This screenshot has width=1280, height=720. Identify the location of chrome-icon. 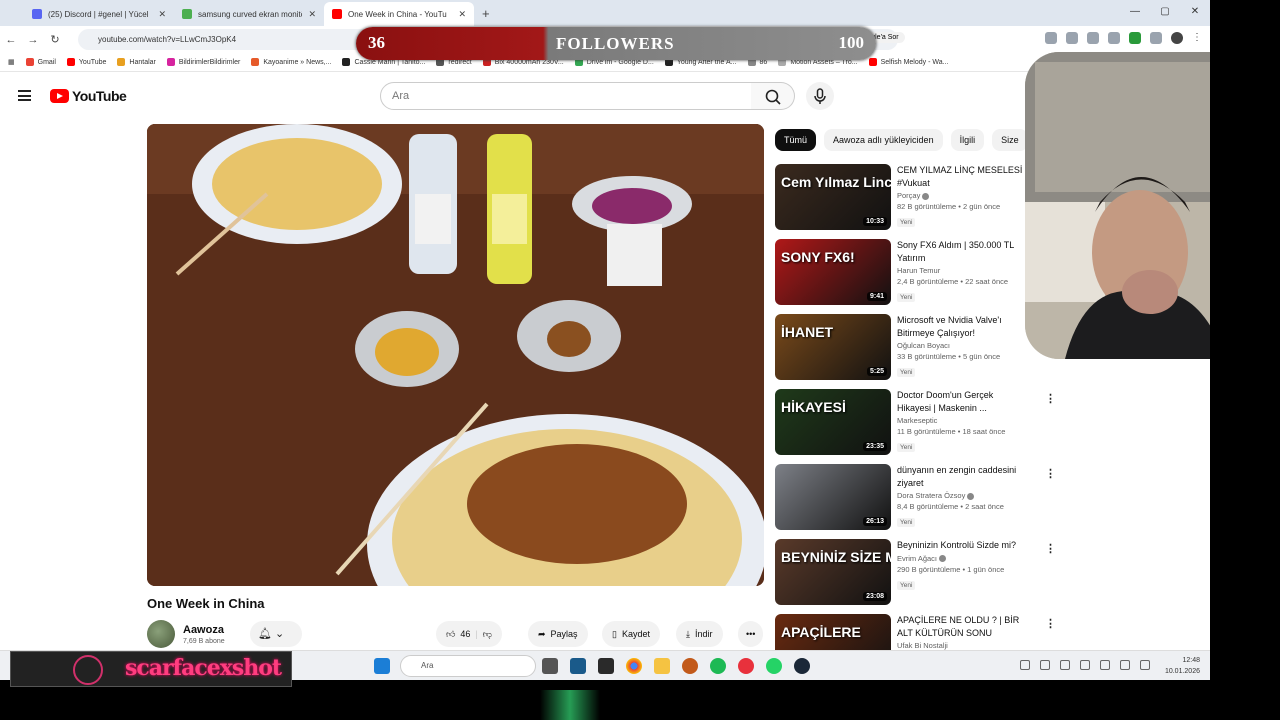
(634, 666).